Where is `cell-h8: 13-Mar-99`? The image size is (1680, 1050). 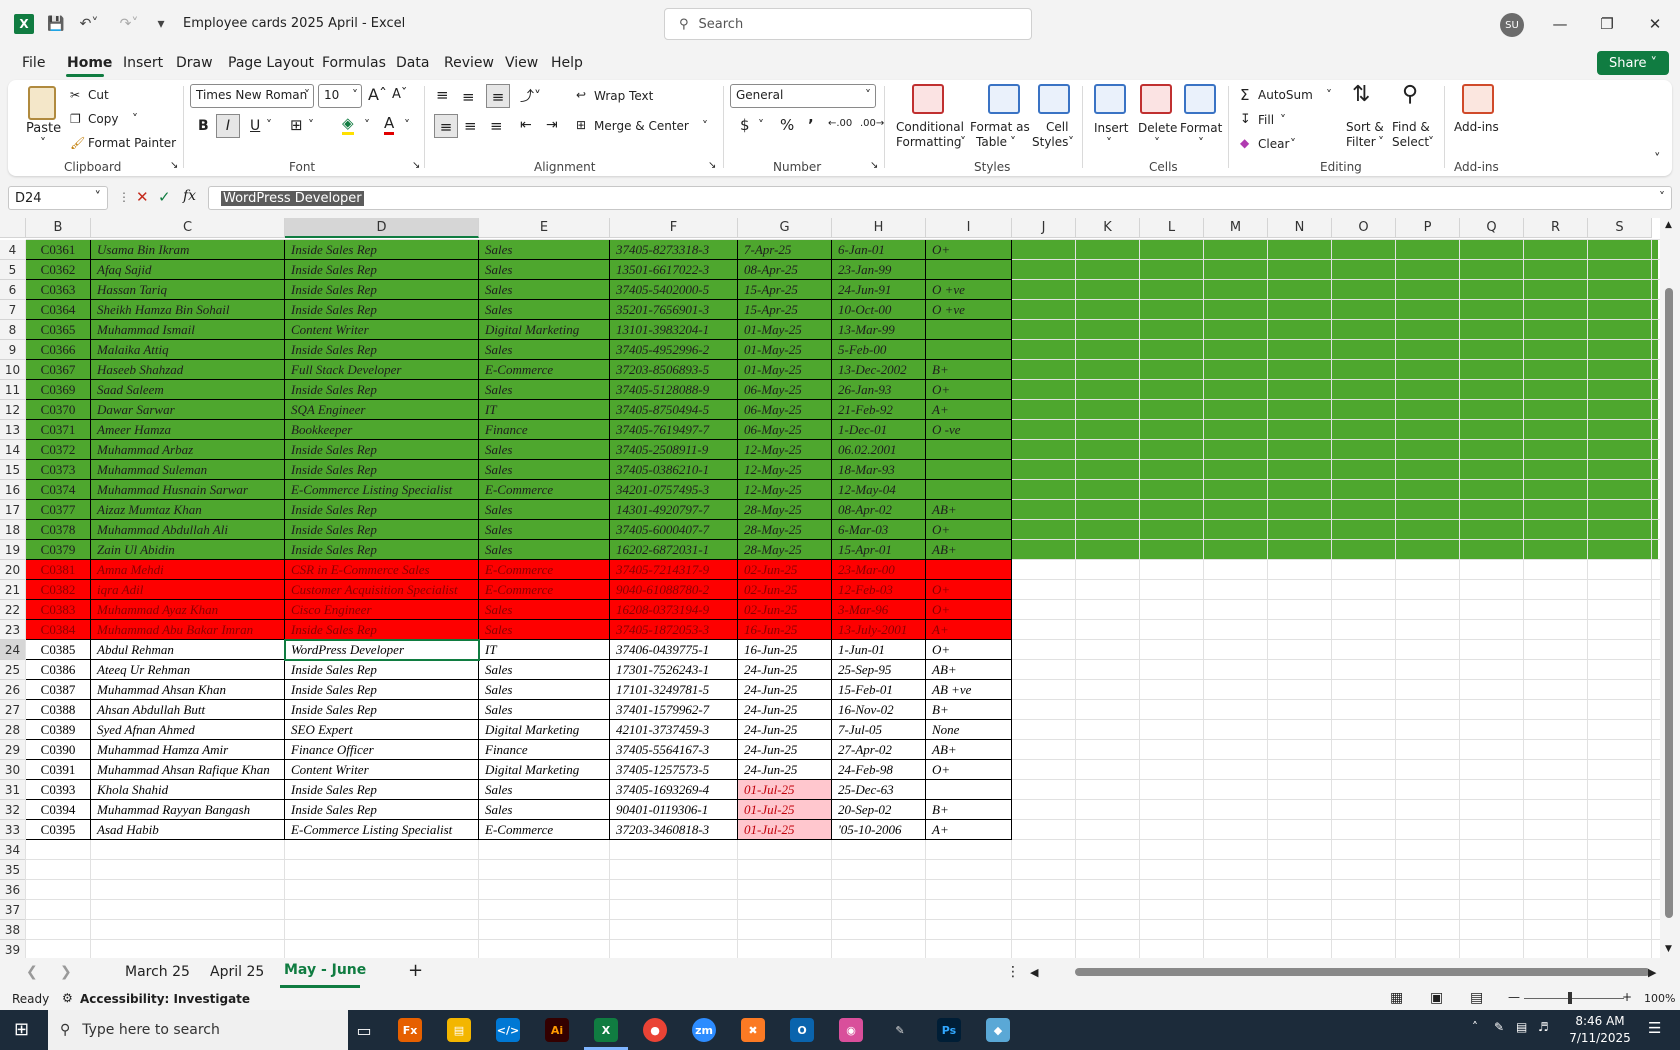 cell-h8: 13-Mar-99 is located at coordinates (879, 330).